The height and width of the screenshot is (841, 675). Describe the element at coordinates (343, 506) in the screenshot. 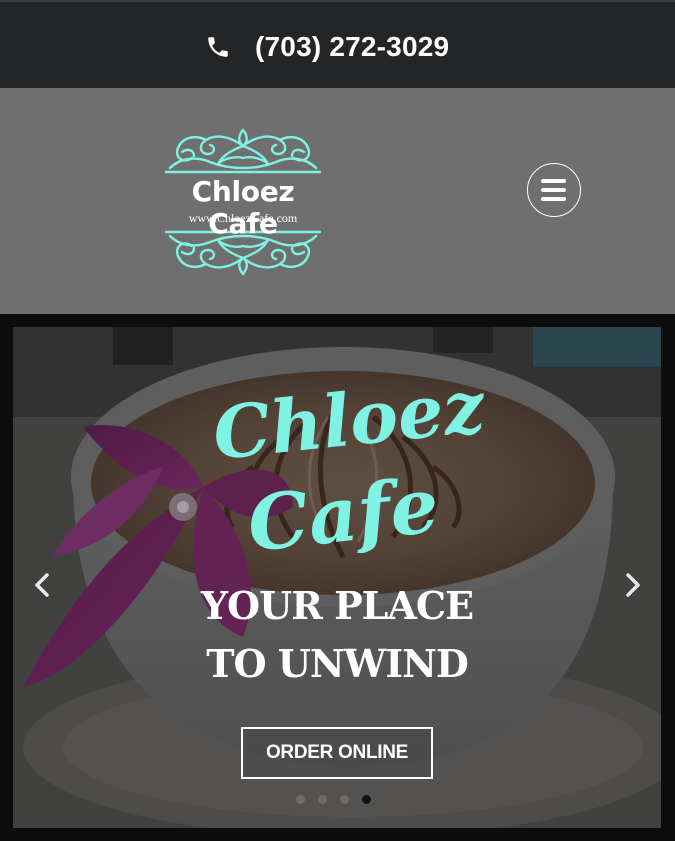

I see `script-line-cafe: Cafe` at that location.